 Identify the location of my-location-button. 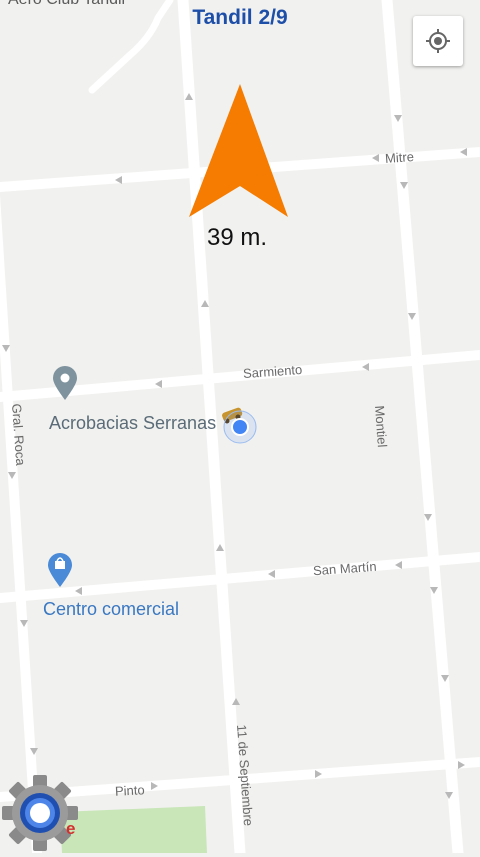
(438, 41).